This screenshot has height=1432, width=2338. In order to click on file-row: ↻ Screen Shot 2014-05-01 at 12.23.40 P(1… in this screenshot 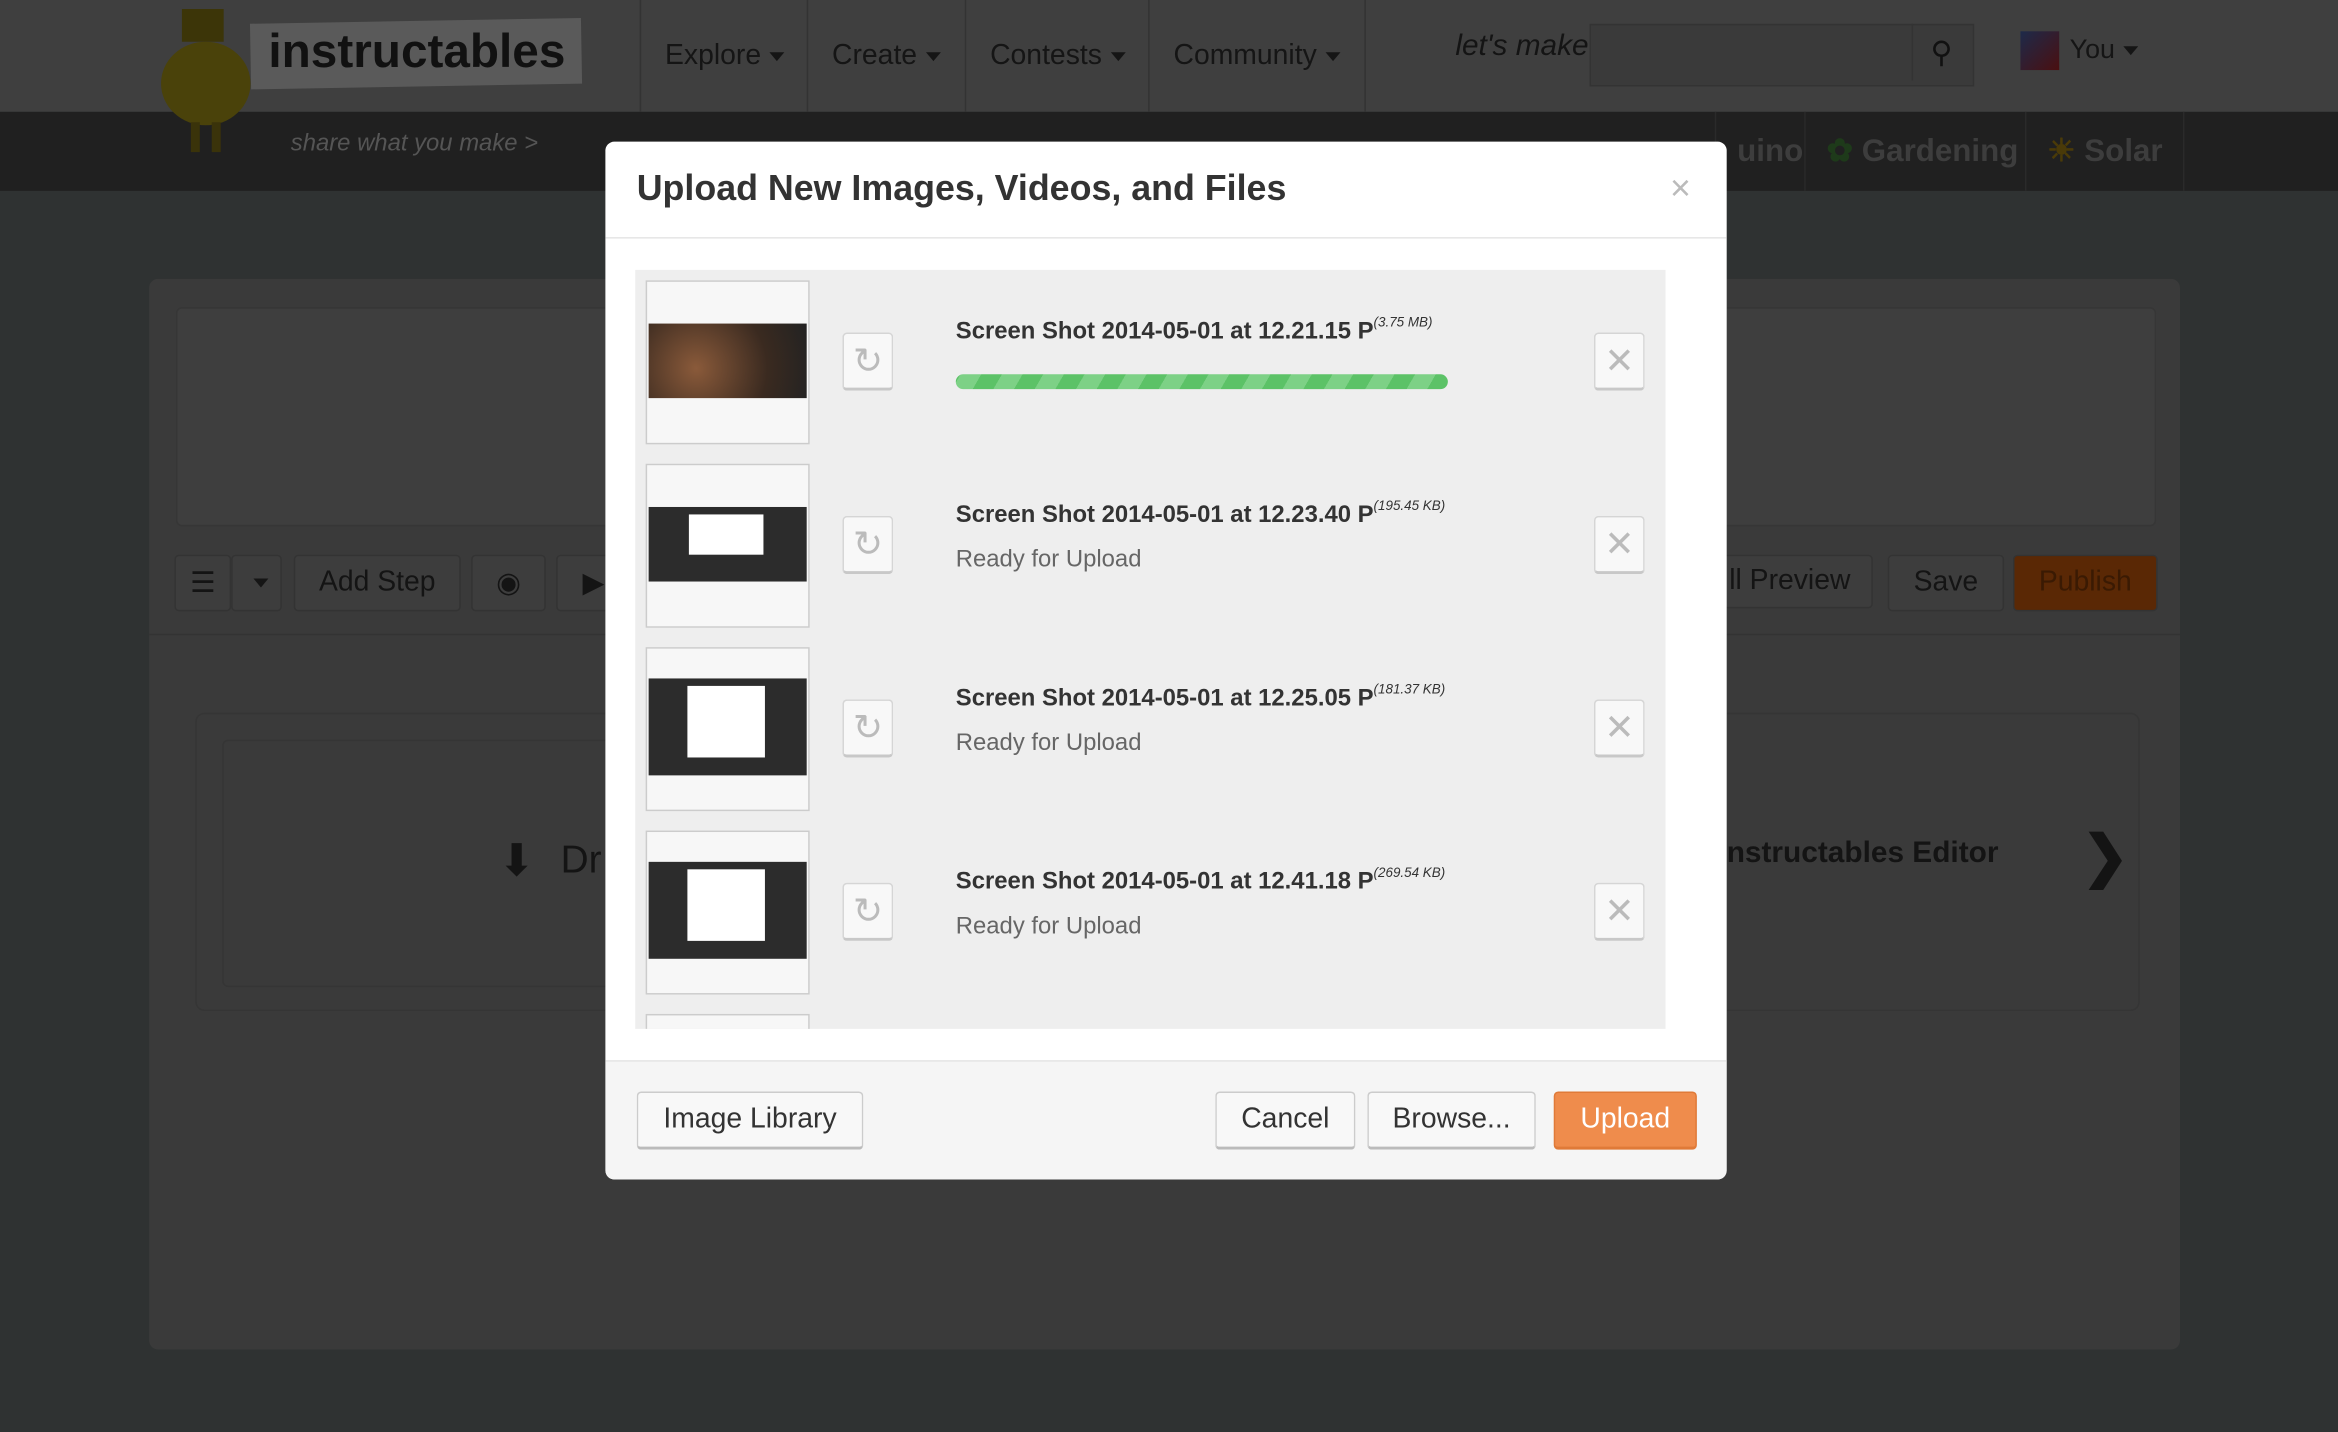, I will do `click(1150, 544)`.